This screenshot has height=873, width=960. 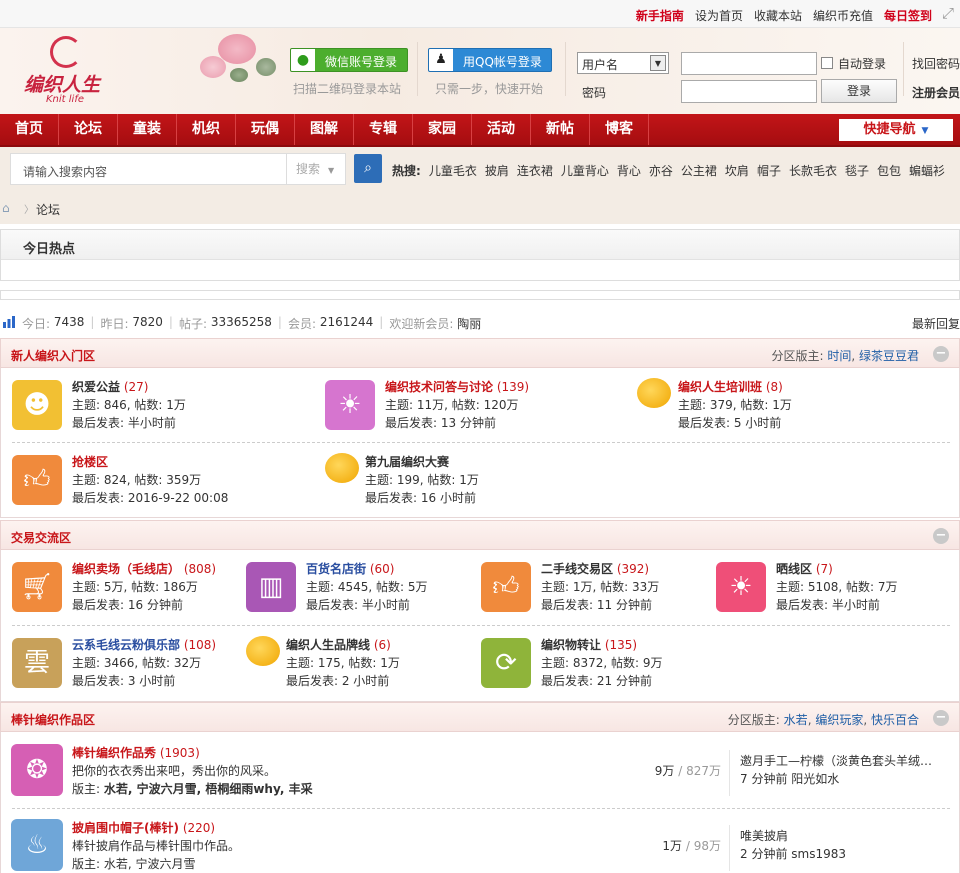 I want to click on register-link: 注册会员, so click(x=936, y=92).